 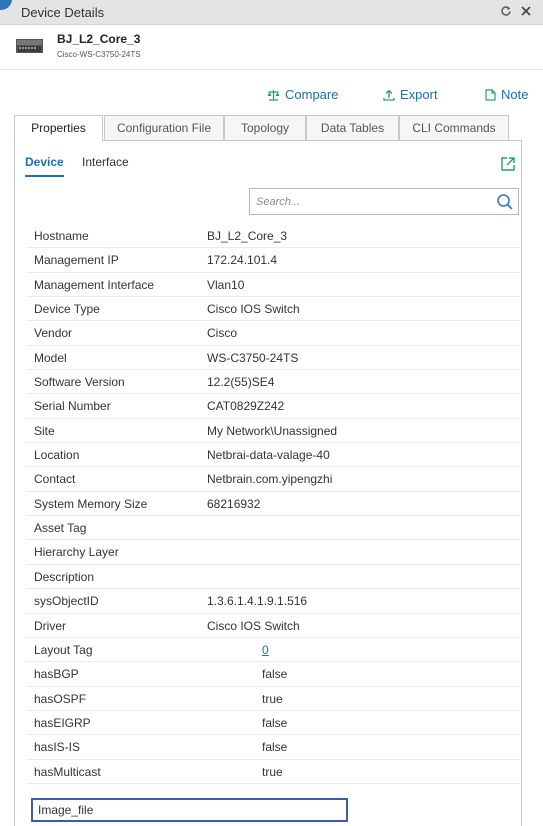 I want to click on popout-icon, so click(x=508, y=164).